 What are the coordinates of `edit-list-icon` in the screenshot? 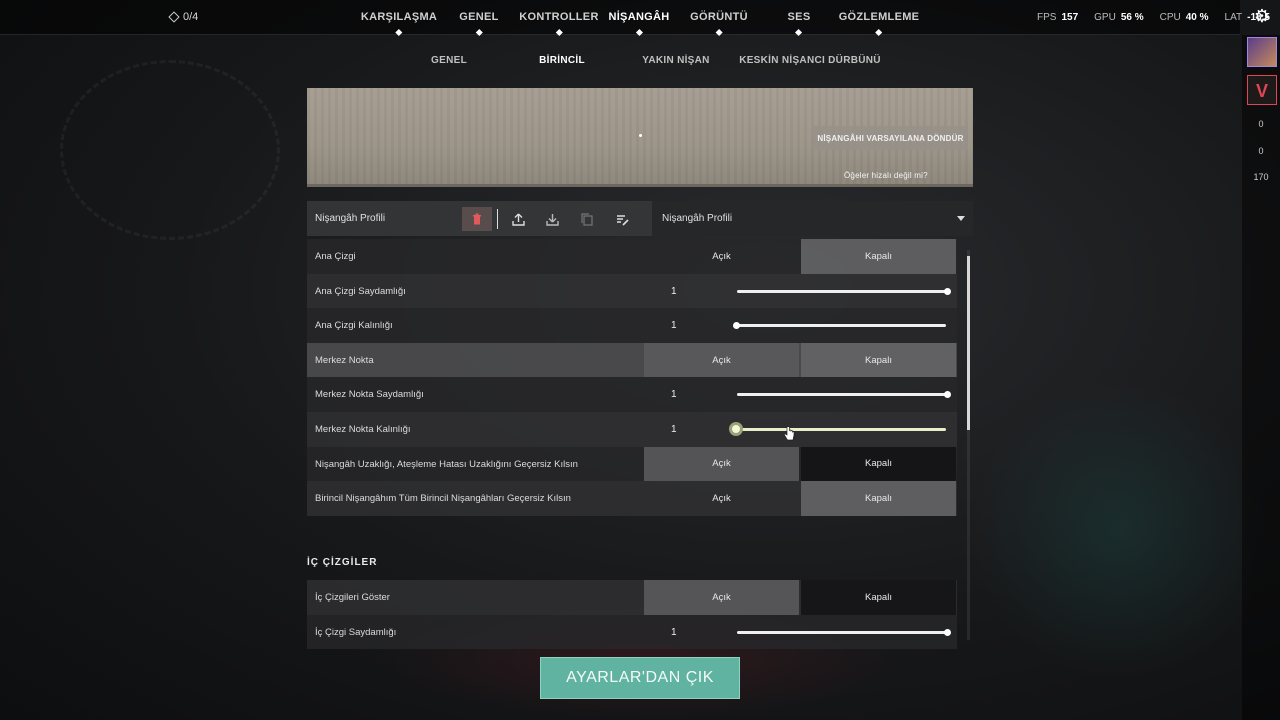 It's located at (622, 220).